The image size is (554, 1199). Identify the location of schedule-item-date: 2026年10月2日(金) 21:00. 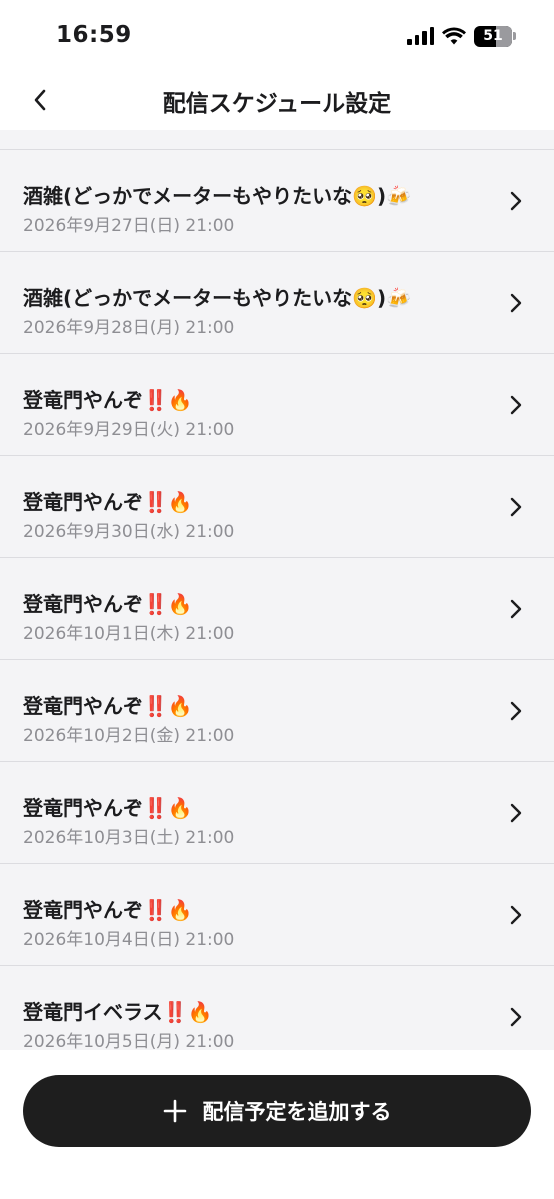
(129, 736).